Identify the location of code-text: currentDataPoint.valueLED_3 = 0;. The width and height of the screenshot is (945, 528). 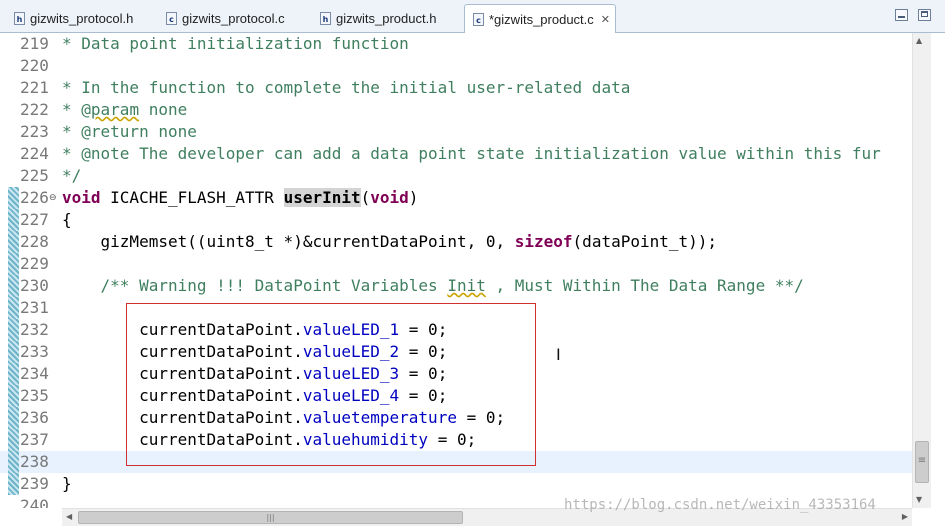
(254, 374).